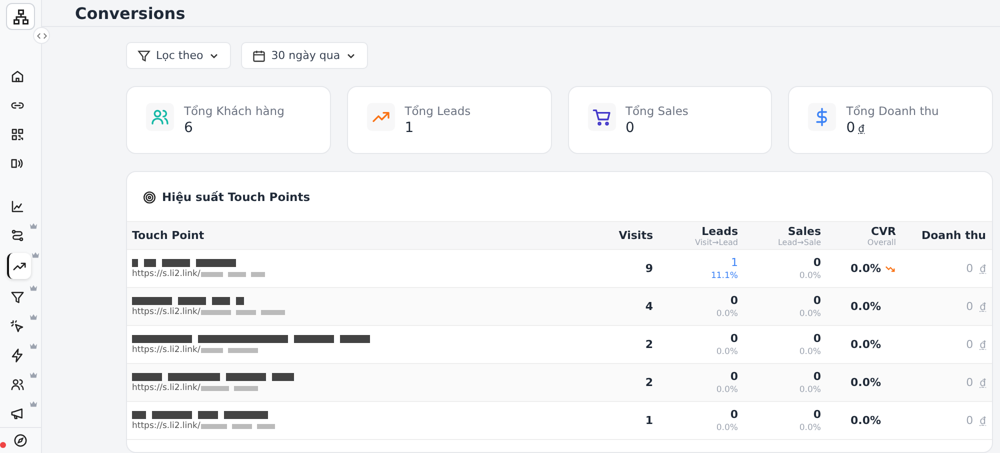 The height and width of the screenshot is (453, 1000). Describe the element at coordinates (881, 242) in the screenshot. I see `column-subheader: Overall` at that location.